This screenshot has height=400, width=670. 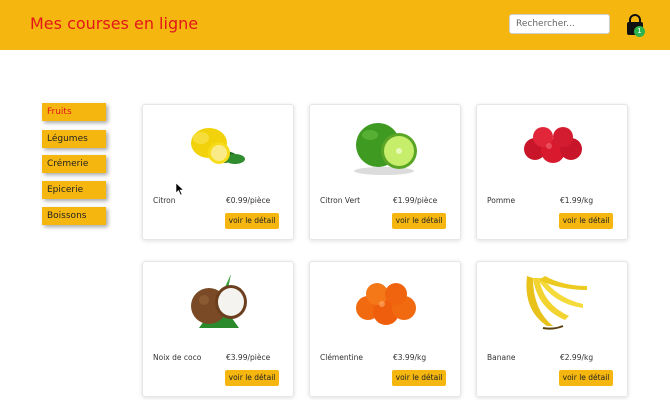 I want to click on product-card-banane: Banane €2.99/kg voir le détail, so click(x=552, y=329).